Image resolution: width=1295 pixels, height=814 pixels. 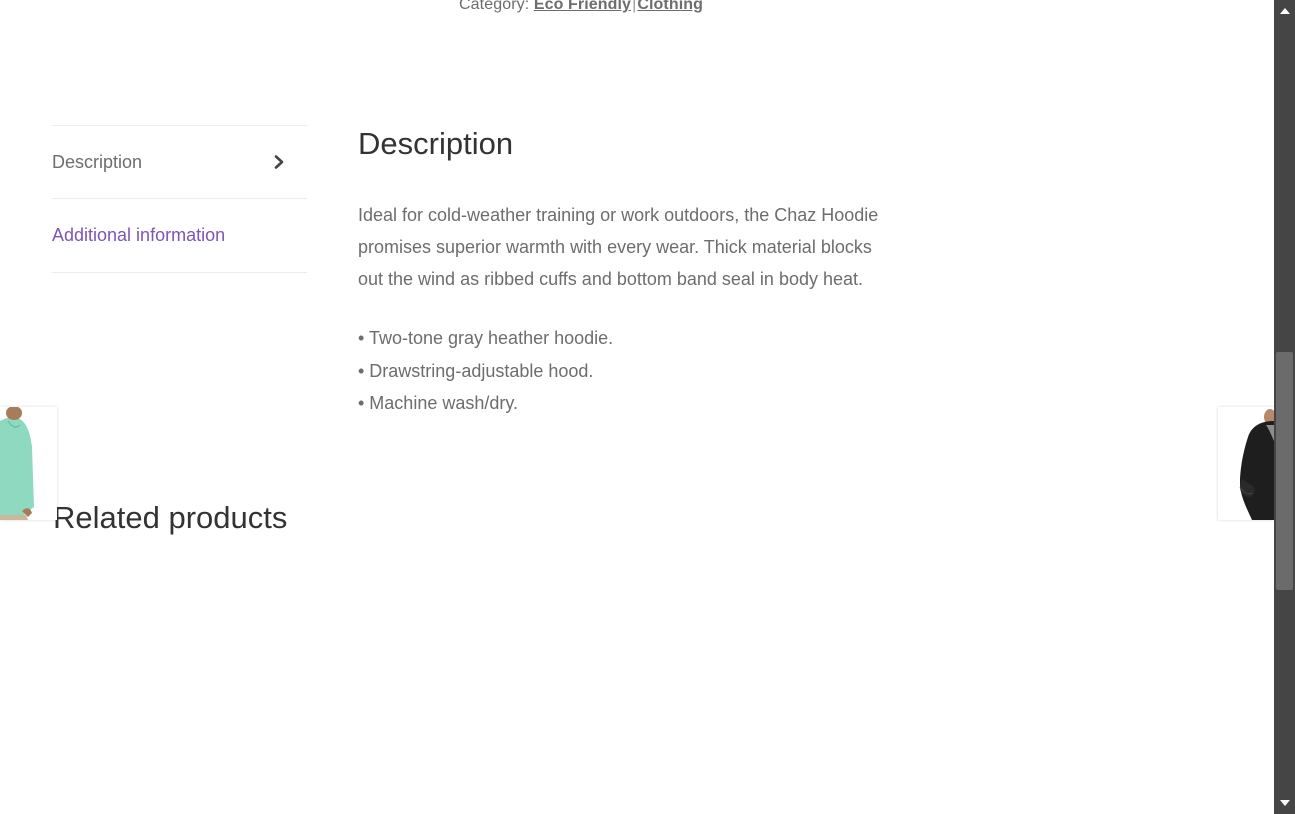 I want to click on related-products-heading: Related products, so click(x=170, y=517).